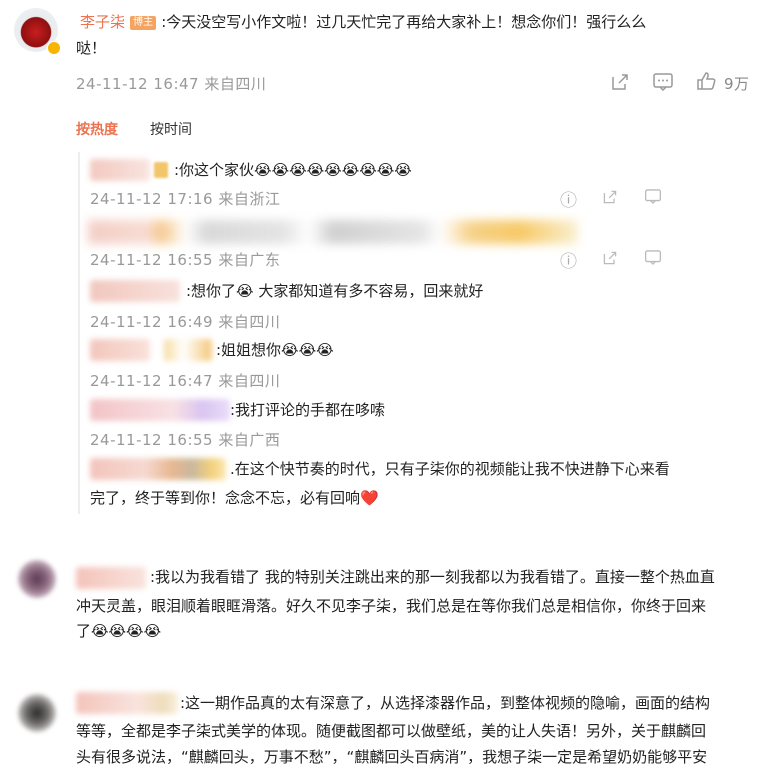  Describe the element at coordinates (445, 703) in the screenshot. I see `comment-text-line1: :这一期作品真的太有深意了，从选择漆器作品，到整体视频的隐喻，画面的结构` at that location.